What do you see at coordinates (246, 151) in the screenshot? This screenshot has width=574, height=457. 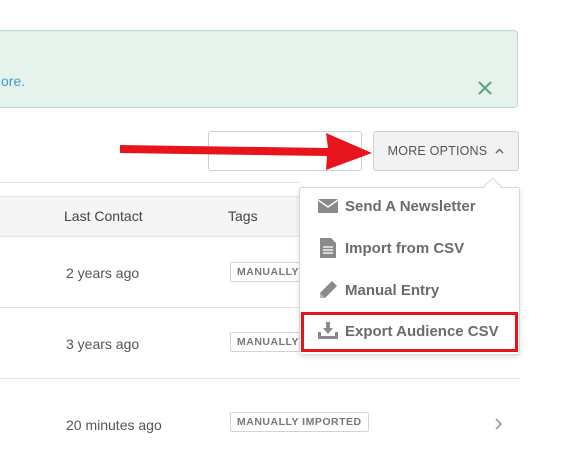 I see `annotation-arrow` at bounding box center [246, 151].